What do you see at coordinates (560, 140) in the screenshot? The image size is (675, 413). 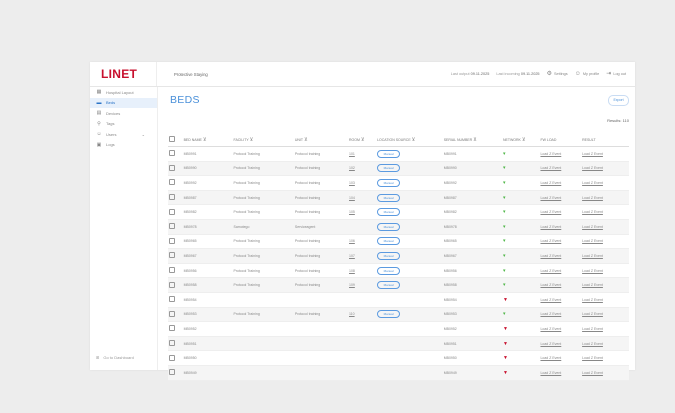 I see `column-header: FW LOAD` at bounding box center [560, 140].